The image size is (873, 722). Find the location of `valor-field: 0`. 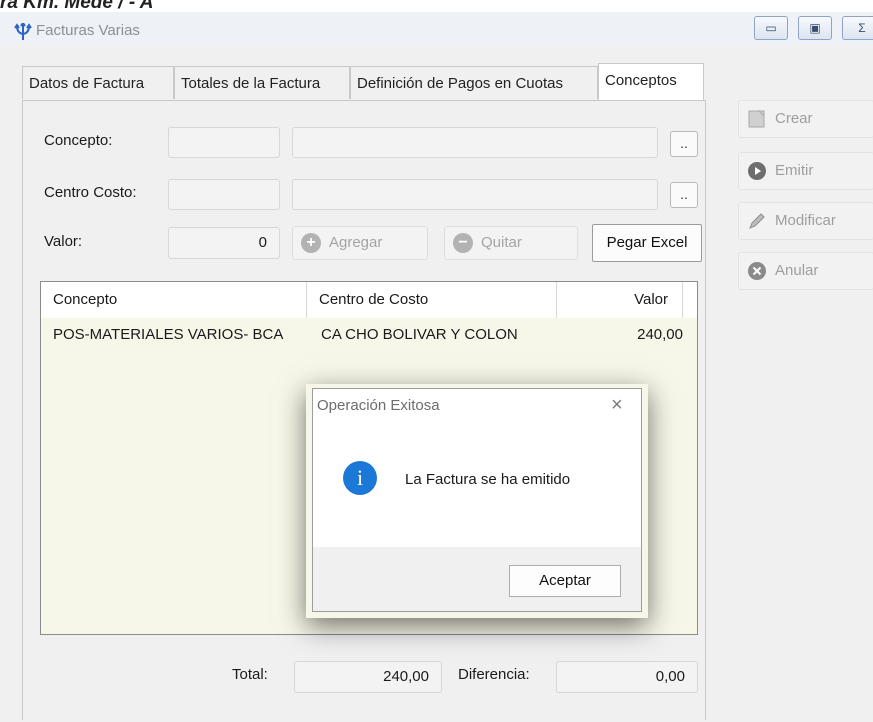

valor-field: 0 is located at coordinates (224, 243).